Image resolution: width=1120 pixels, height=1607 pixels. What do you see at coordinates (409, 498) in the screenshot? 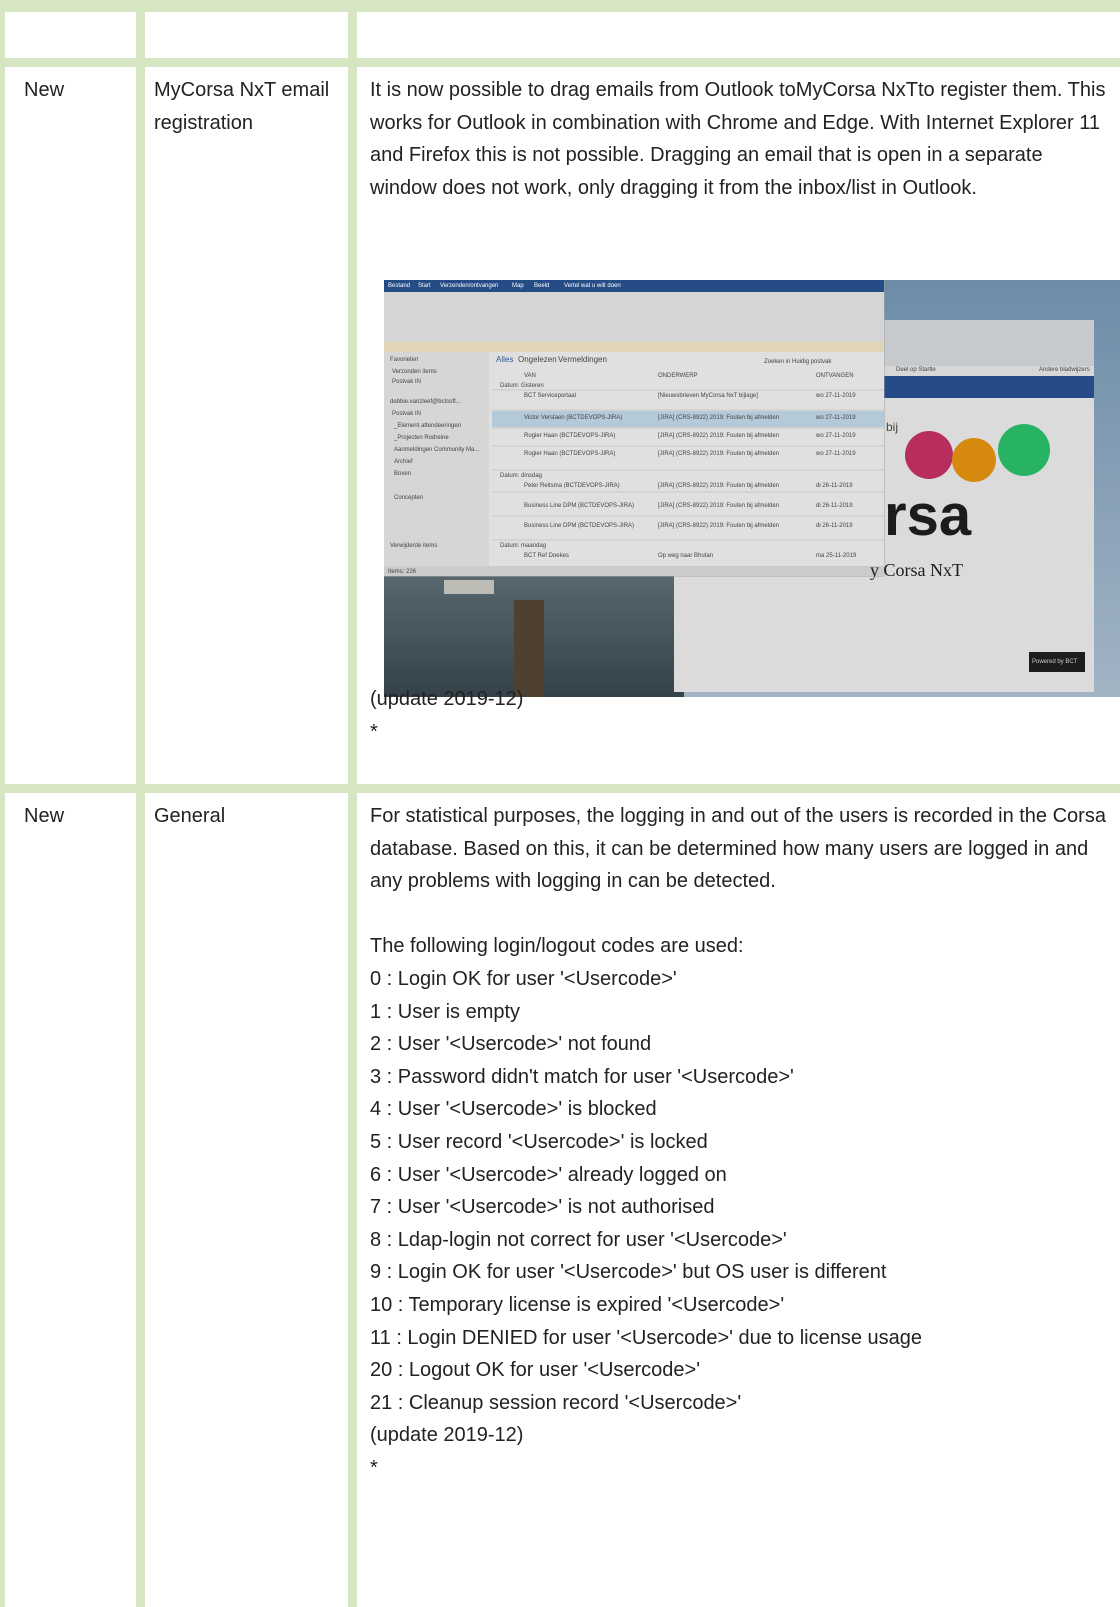
I see `folder-9: Concepten` at bounding box center [409, 498].